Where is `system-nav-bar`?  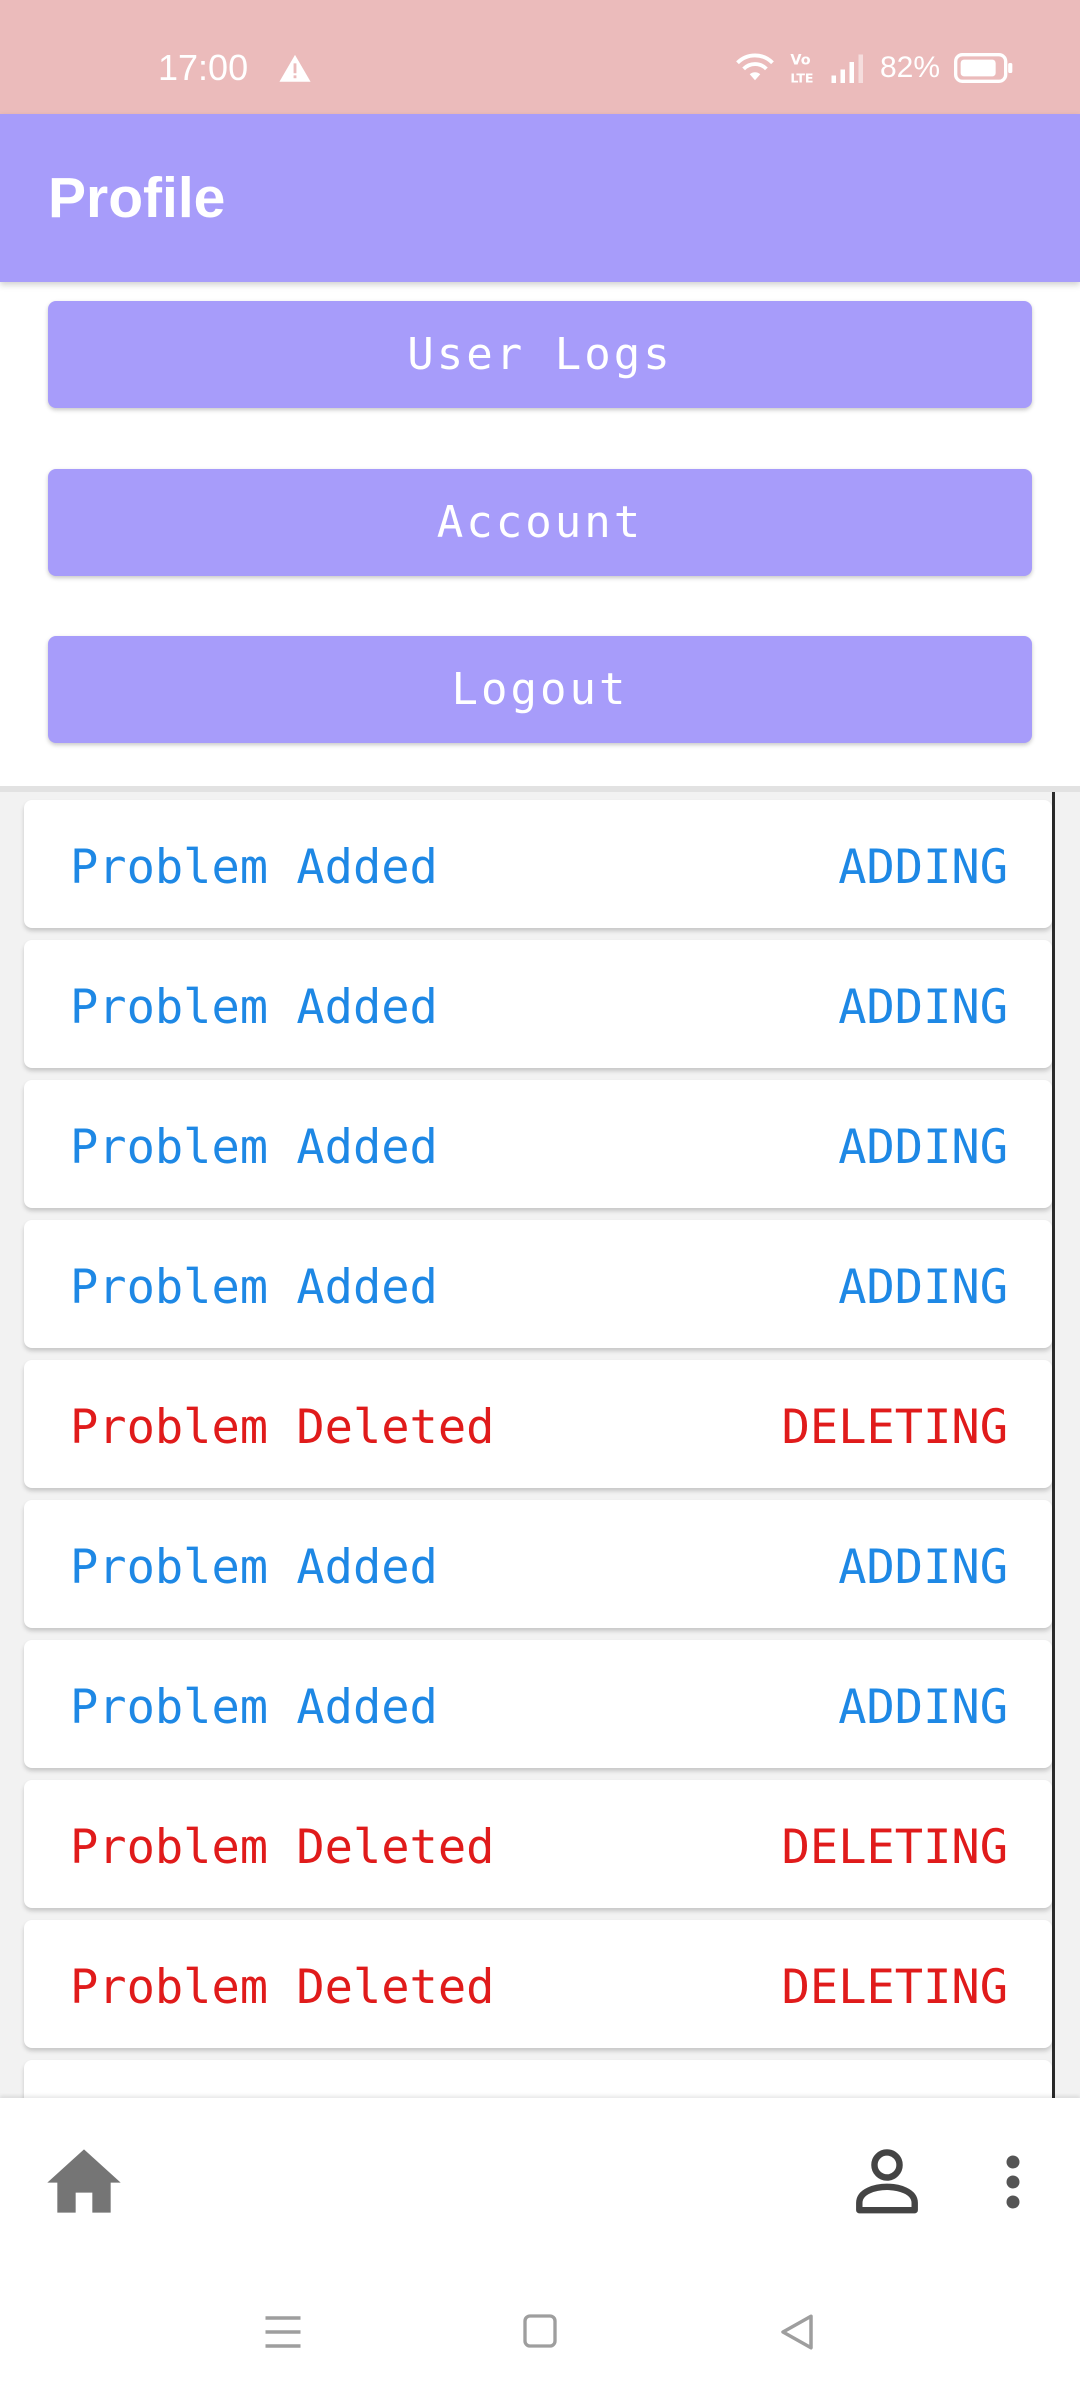
system-nav-bar is located at coordinates (540, 2330).